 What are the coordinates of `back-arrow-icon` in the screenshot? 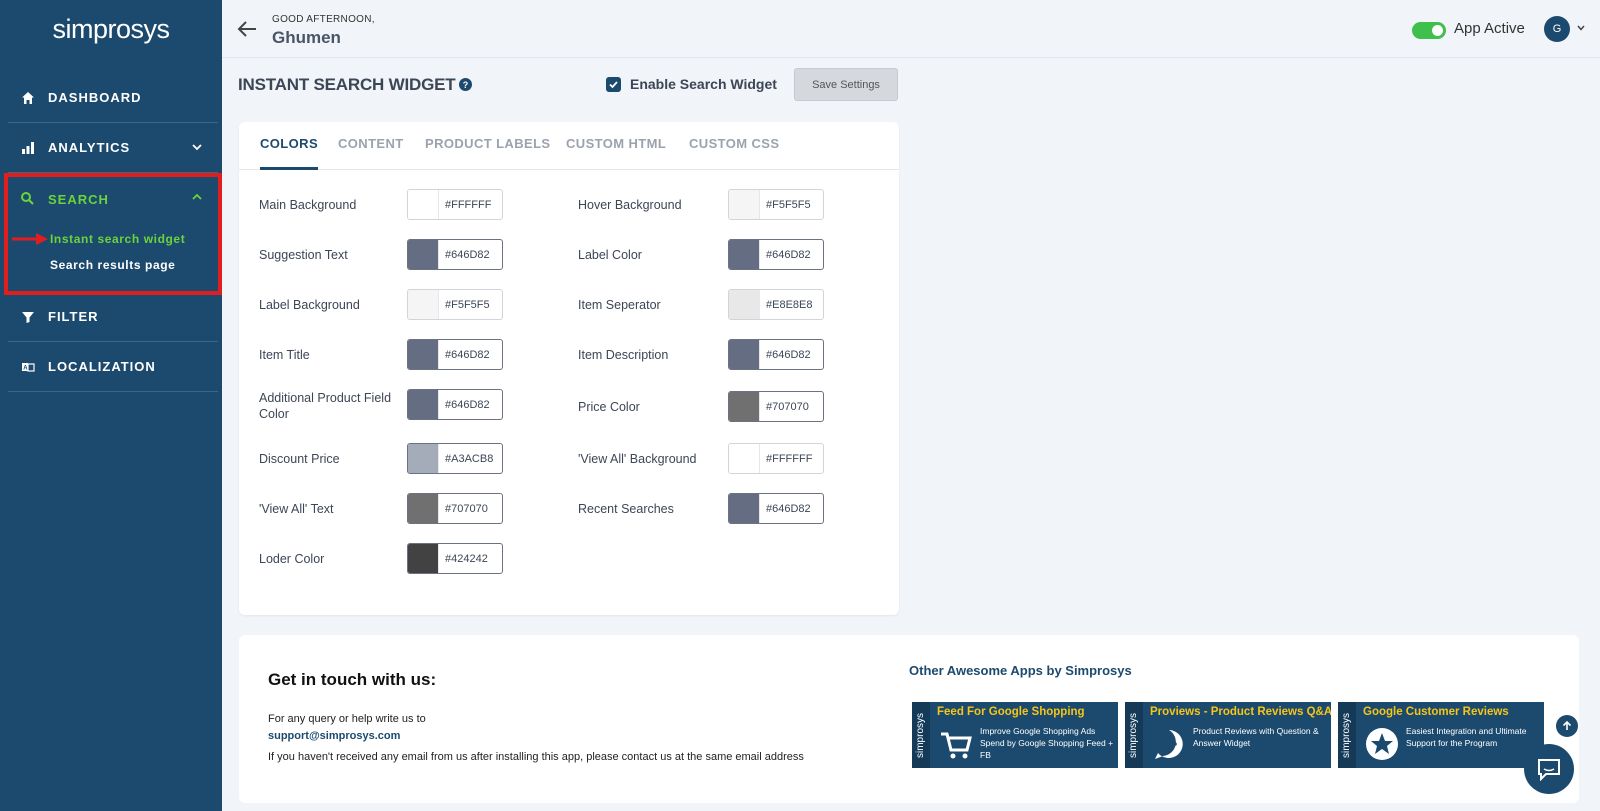 It's located at (247, 29).